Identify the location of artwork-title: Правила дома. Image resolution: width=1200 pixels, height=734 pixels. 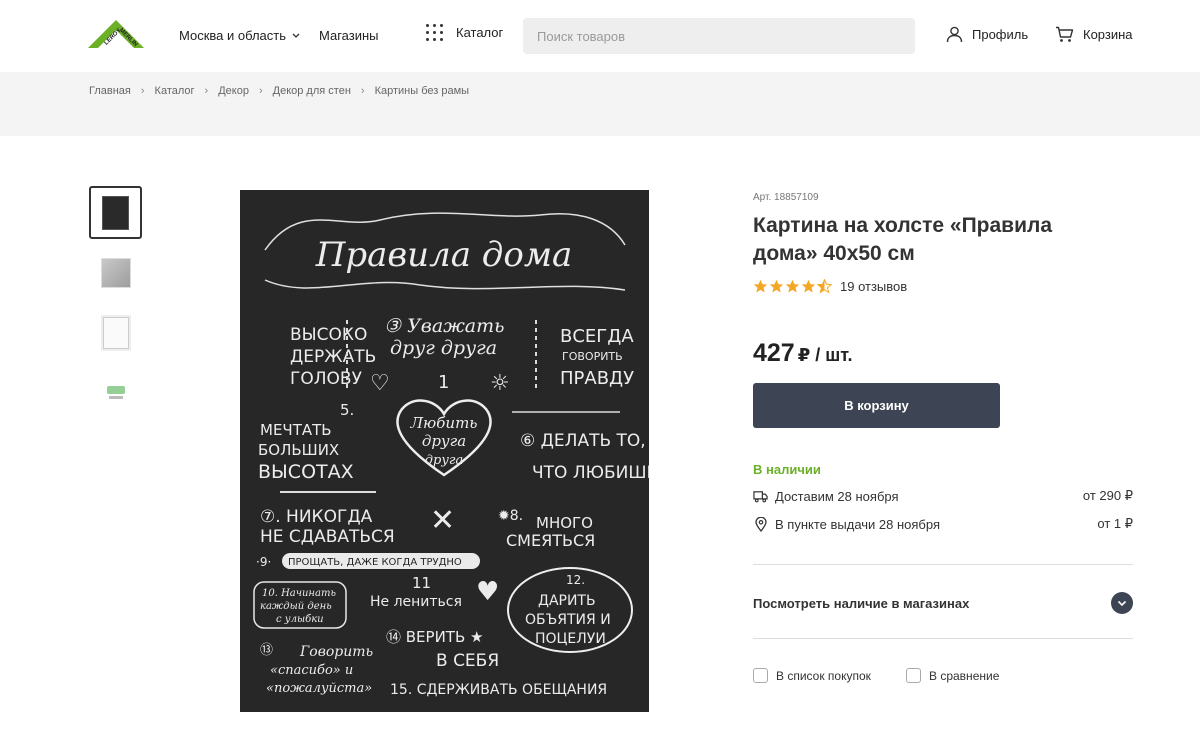
(444, 255).